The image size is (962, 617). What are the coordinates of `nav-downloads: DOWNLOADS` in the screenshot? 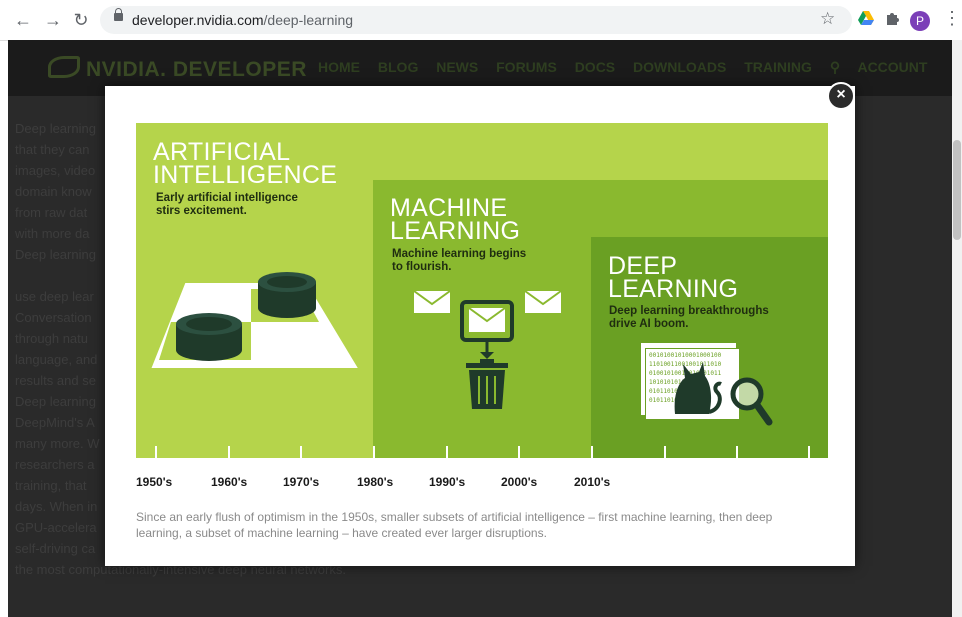 It's located at (679, 67).